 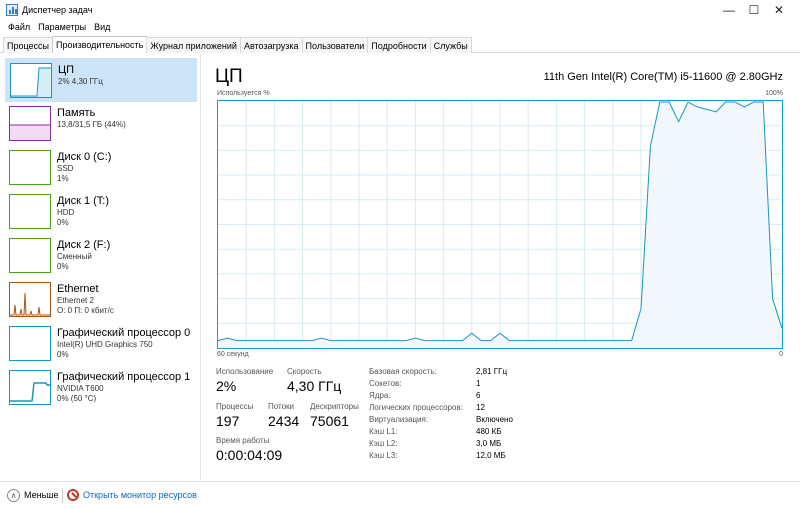 What do you see at coordinates (489, 431) in the screenshot?
I see `l1-cache-value: 480 КБ` at bounding box center [489, 431].